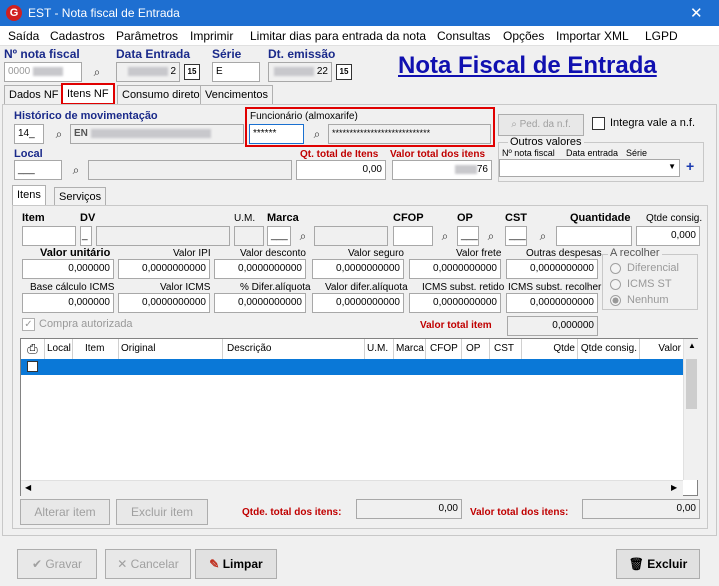 The image size is (719, 586). I want to click on menu-limitar-dias: Limitar dias para entrada da nota, so click(338, 36).